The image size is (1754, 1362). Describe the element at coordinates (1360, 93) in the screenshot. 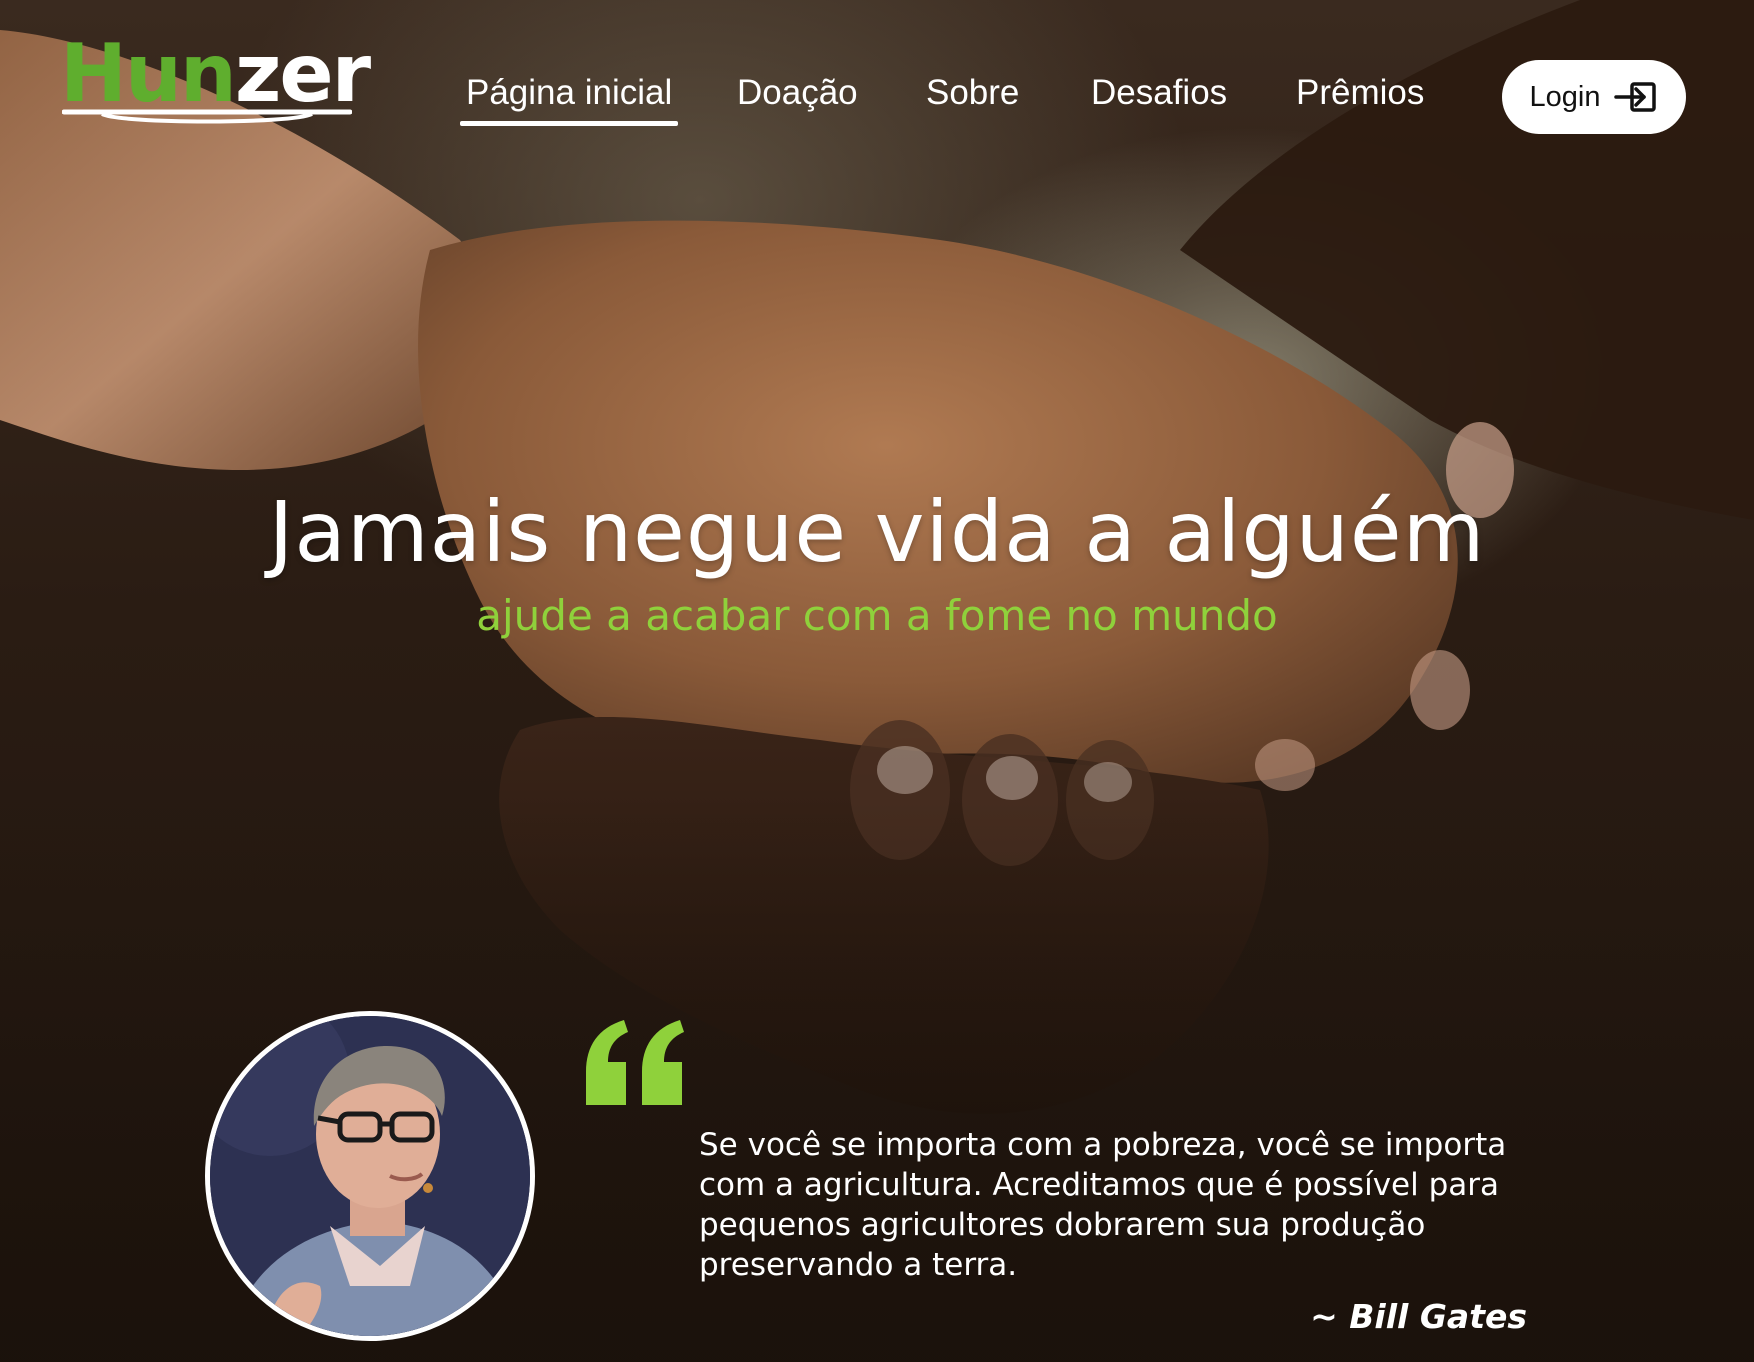

I see `nav-item-awards: Prêmios` at that location.